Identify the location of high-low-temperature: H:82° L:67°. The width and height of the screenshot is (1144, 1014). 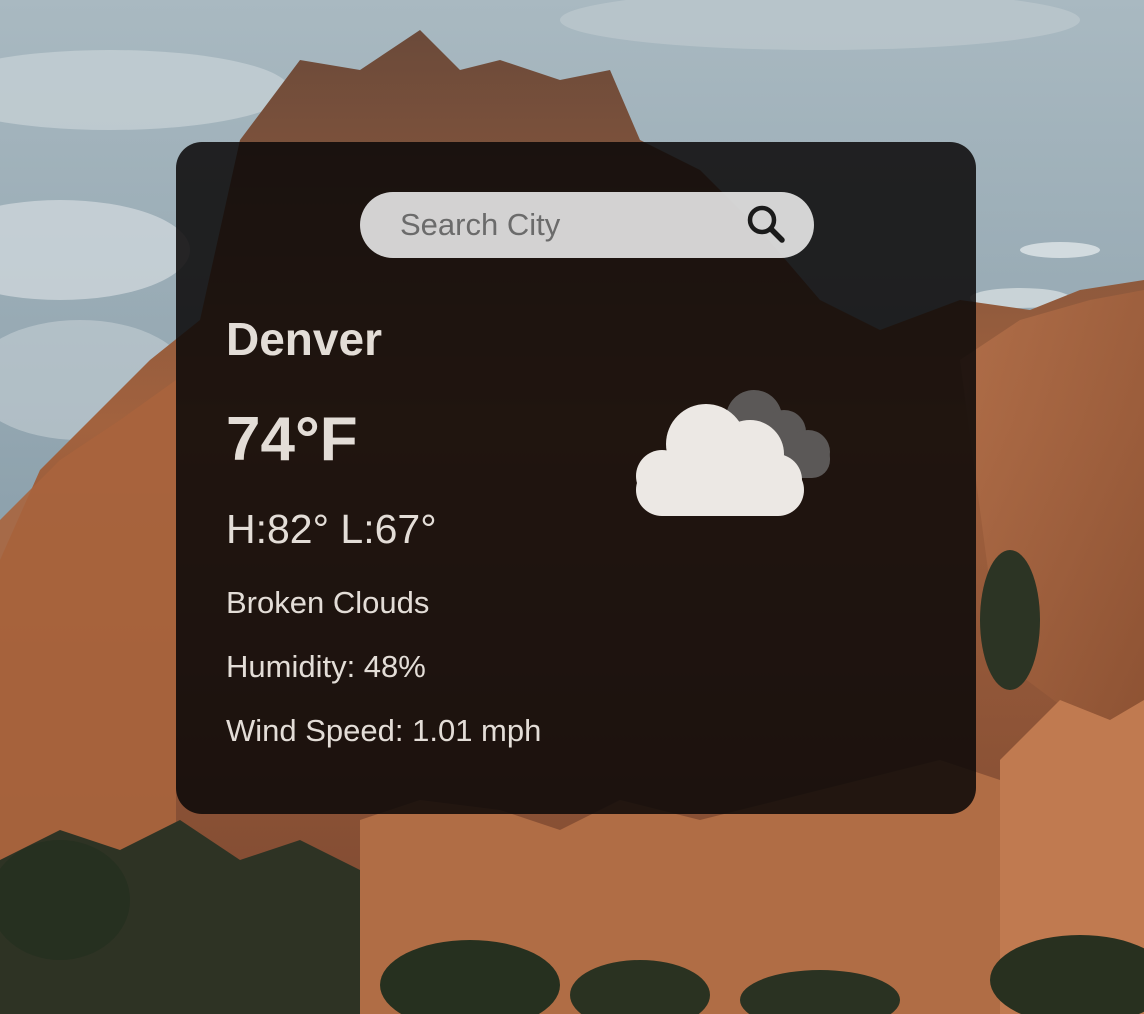
(331, 529).